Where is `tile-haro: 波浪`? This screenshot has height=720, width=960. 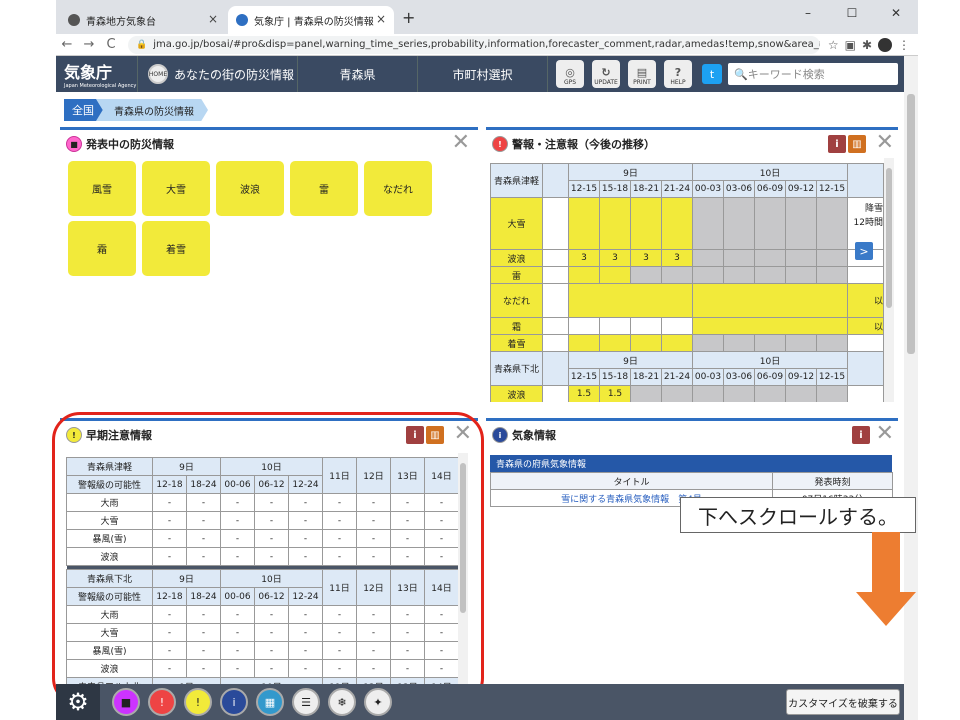
tile-haro: 波浪 is located at coordinates (250, 188).